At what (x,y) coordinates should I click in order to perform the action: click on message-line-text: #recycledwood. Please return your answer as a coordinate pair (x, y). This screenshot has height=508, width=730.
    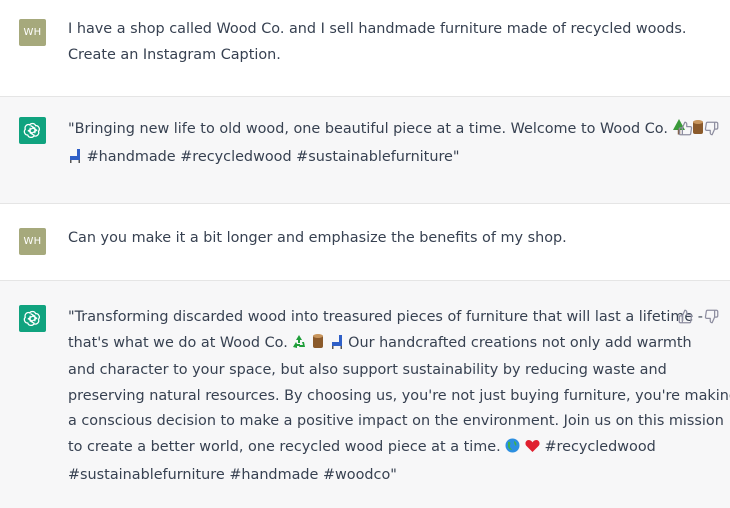
    Looking at the image, I should click on (600, 446).